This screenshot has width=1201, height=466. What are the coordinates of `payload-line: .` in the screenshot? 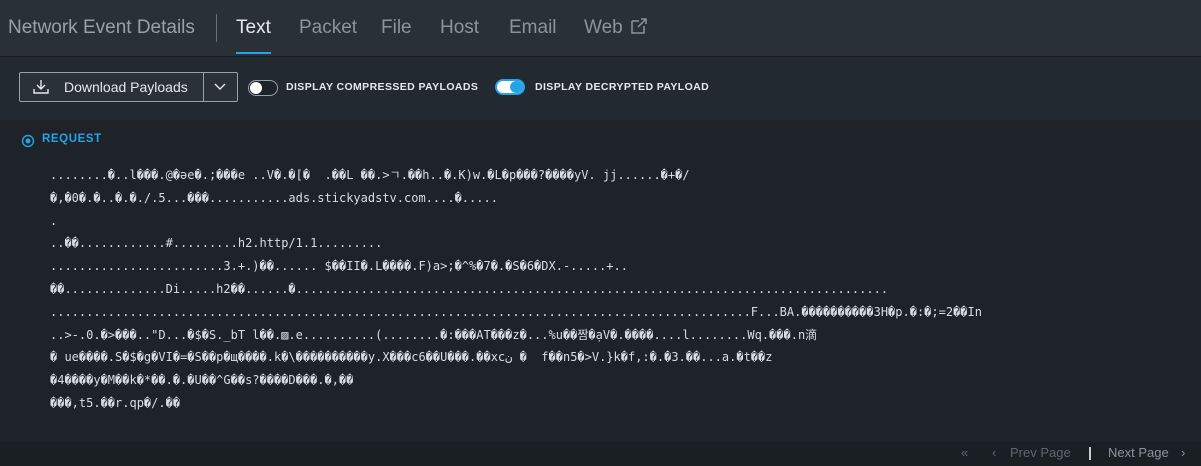 It's located at (54, 220).